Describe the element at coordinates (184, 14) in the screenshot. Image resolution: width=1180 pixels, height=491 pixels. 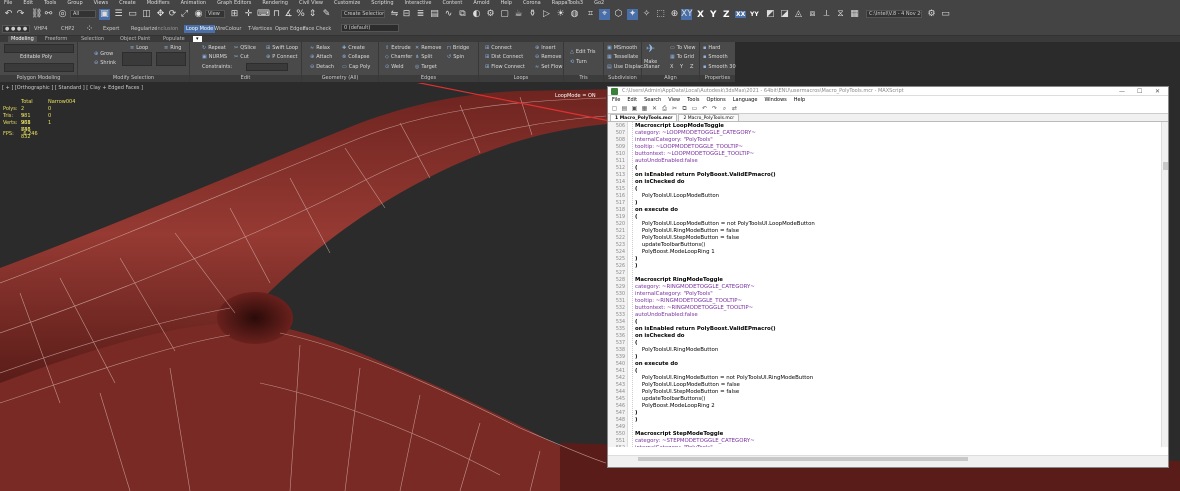
I see `scale-icon: ⤢` at that location.